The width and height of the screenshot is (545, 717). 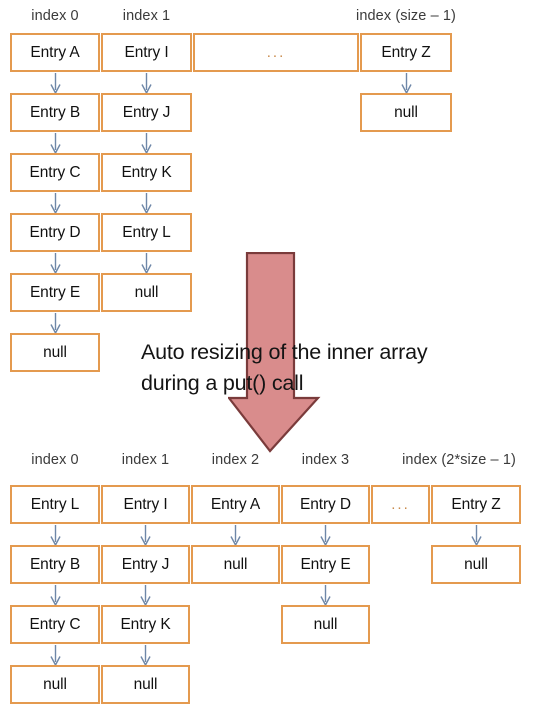 What do you see at coordinates (222, 383) in the screenshot?
I see `caption-line-2: during a put() call` at bounding box center [222, 383].